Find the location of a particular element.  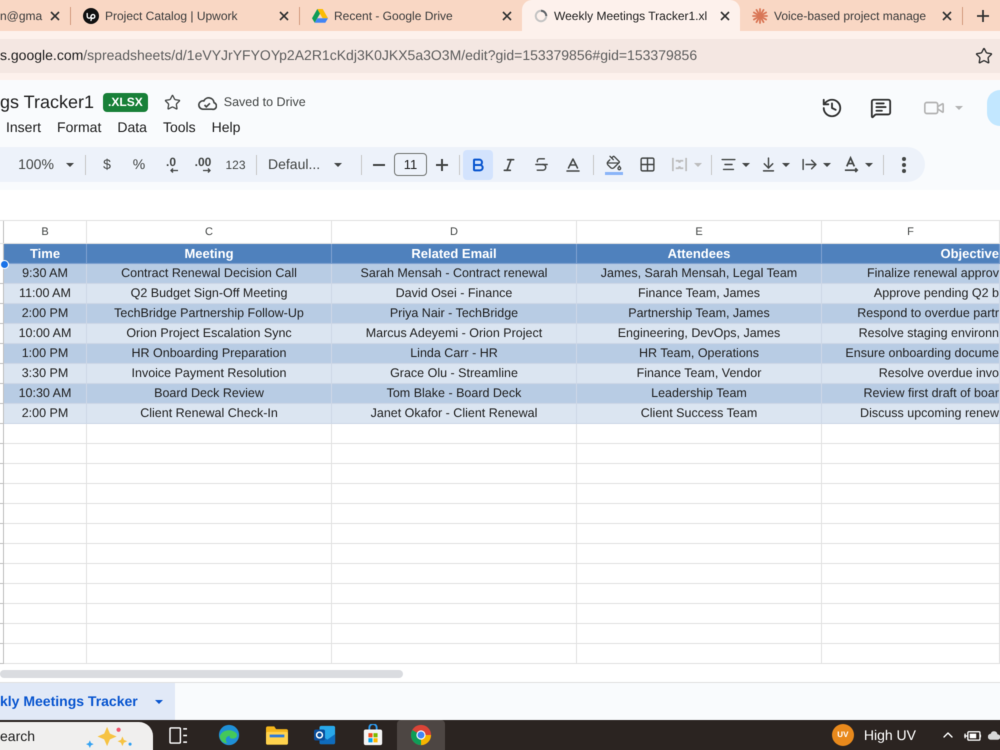

star-icon is located at coordinates (173, 102).